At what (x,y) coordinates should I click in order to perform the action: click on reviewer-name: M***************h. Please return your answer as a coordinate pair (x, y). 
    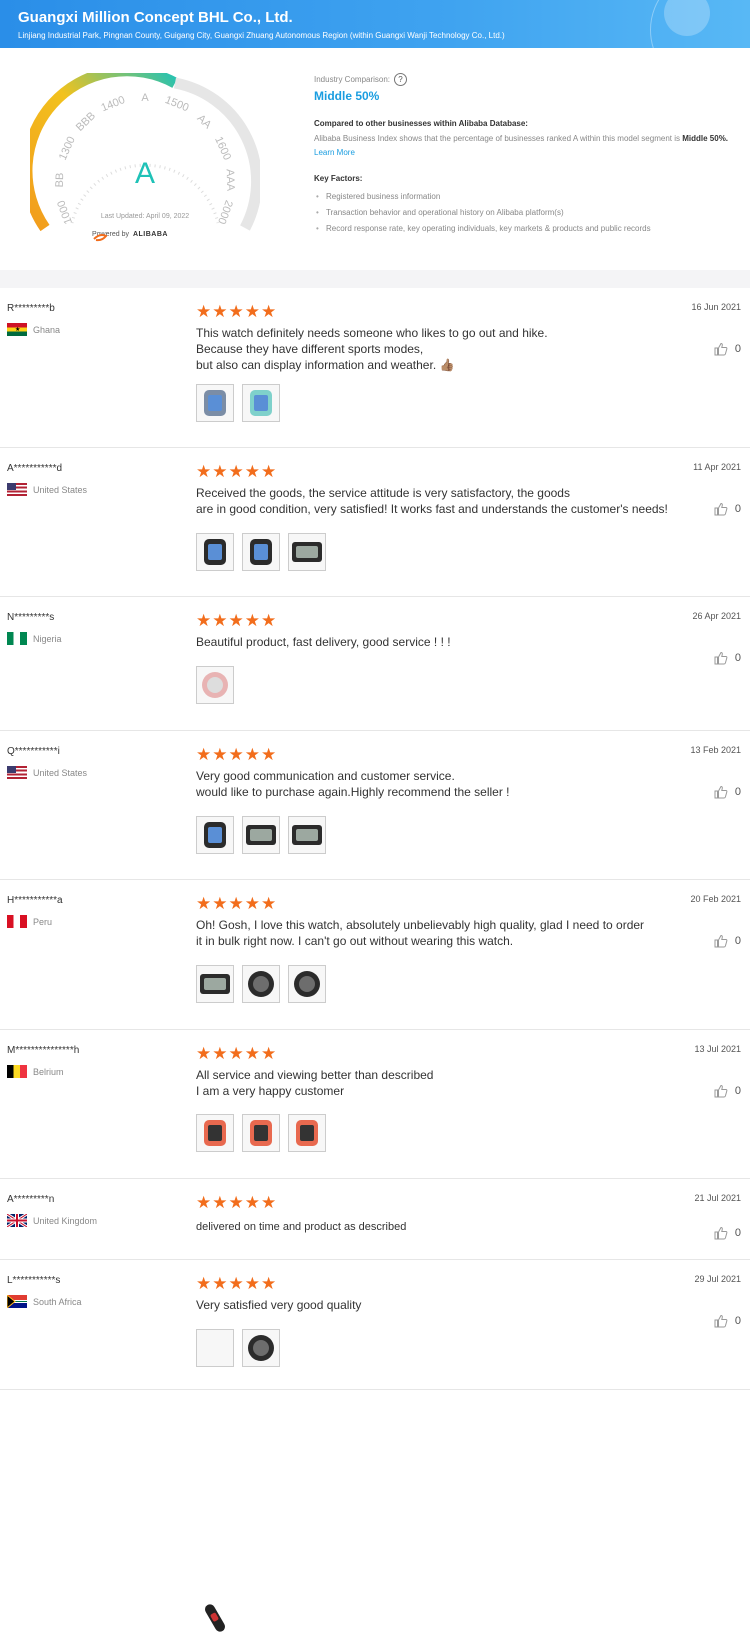
    Looking at the image, I should click on (43, 1050).